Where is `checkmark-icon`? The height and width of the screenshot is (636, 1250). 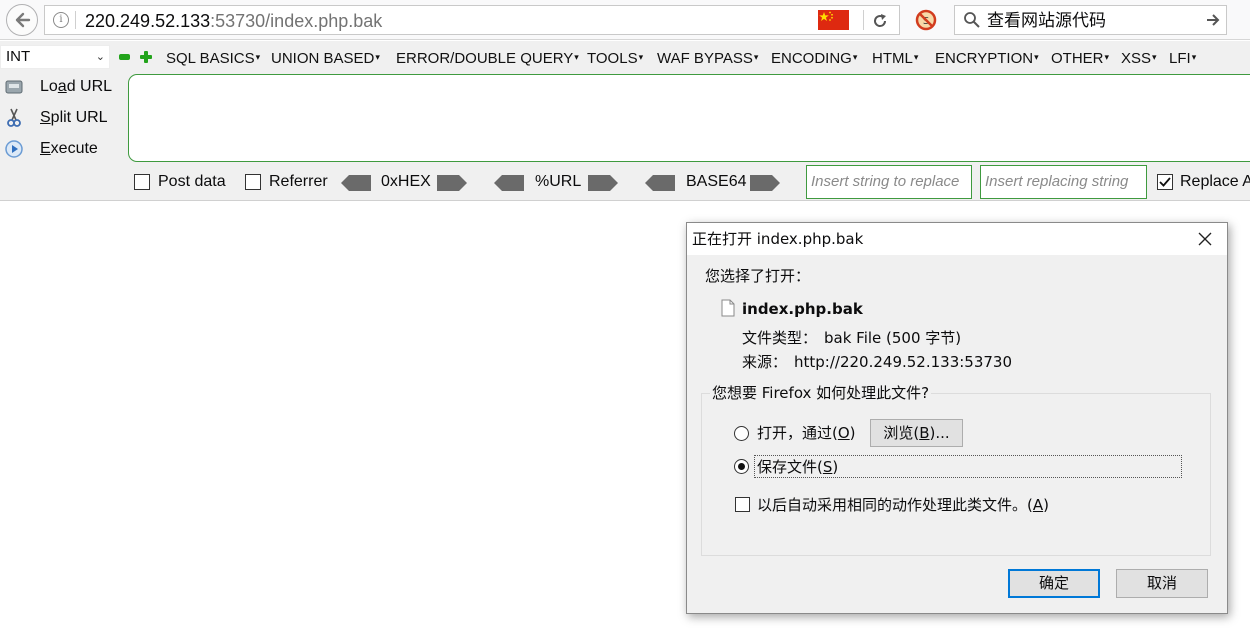
checkmark-icon is located at coordinates (1165, 182).